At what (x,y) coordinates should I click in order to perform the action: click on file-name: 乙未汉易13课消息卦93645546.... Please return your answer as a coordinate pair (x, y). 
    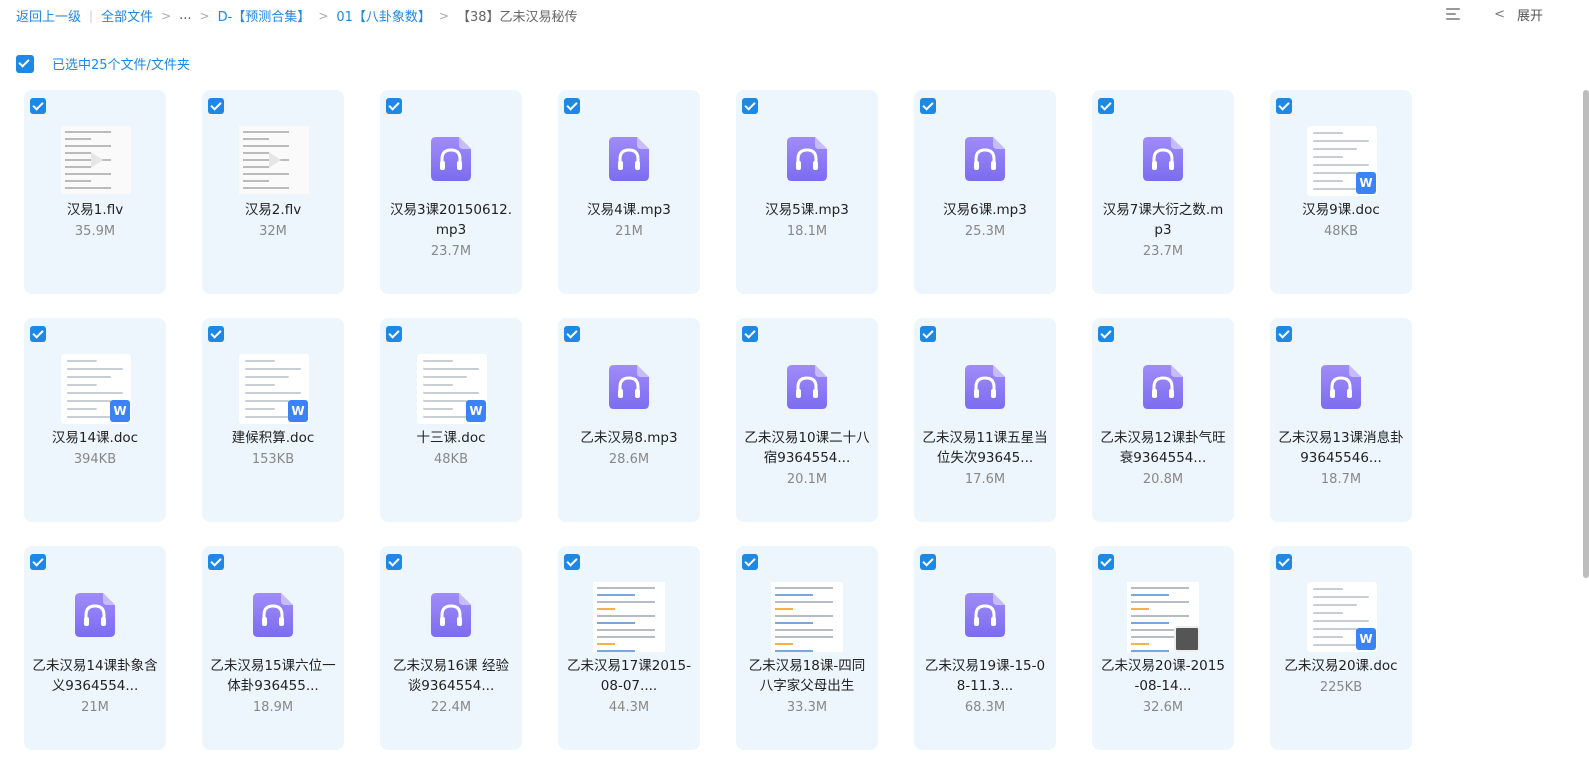
    Looking at the image, I should click on (1341, 448).